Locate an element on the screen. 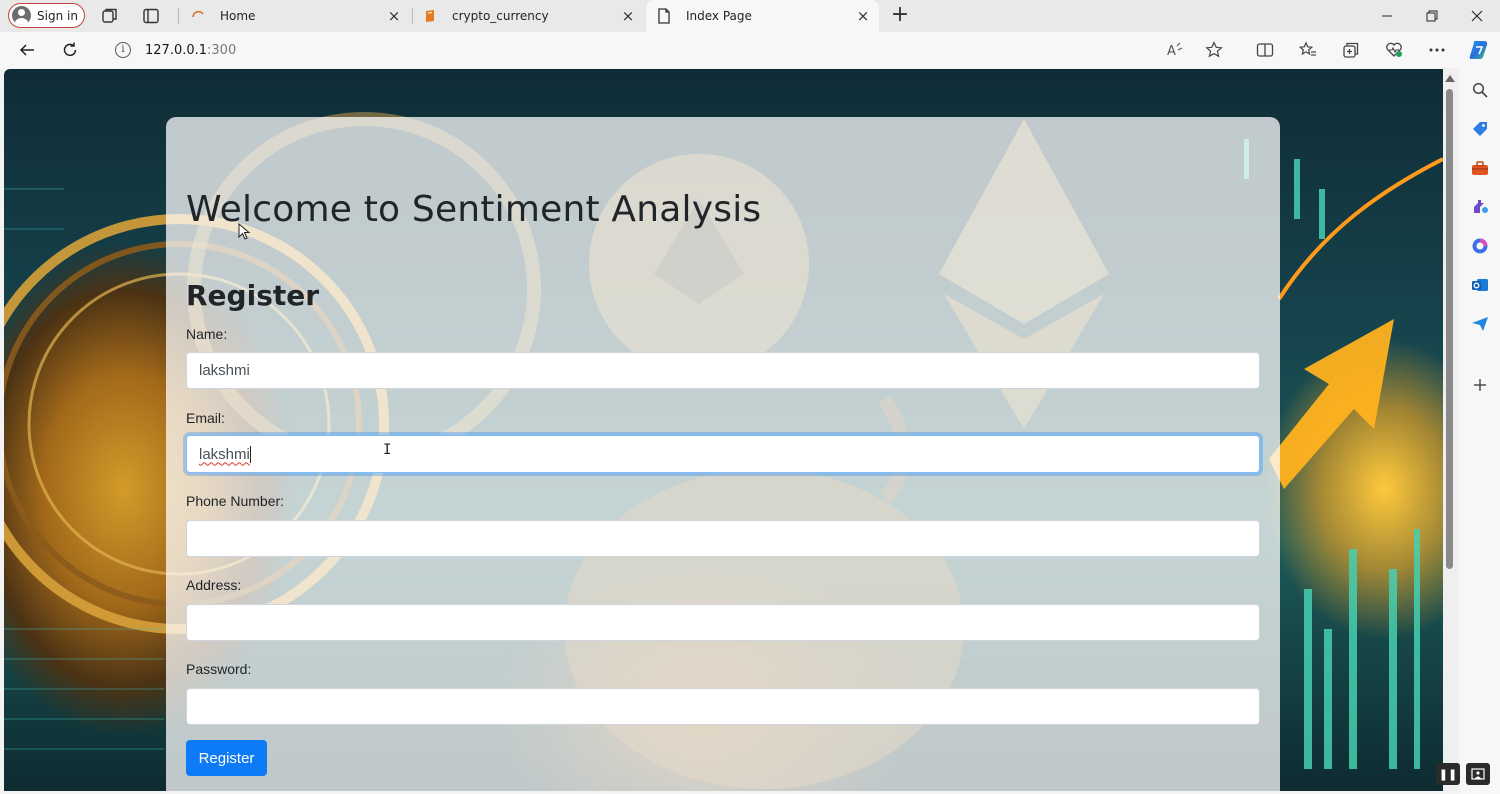  text-cursor-icon: I is located at coordinates (387, 450).